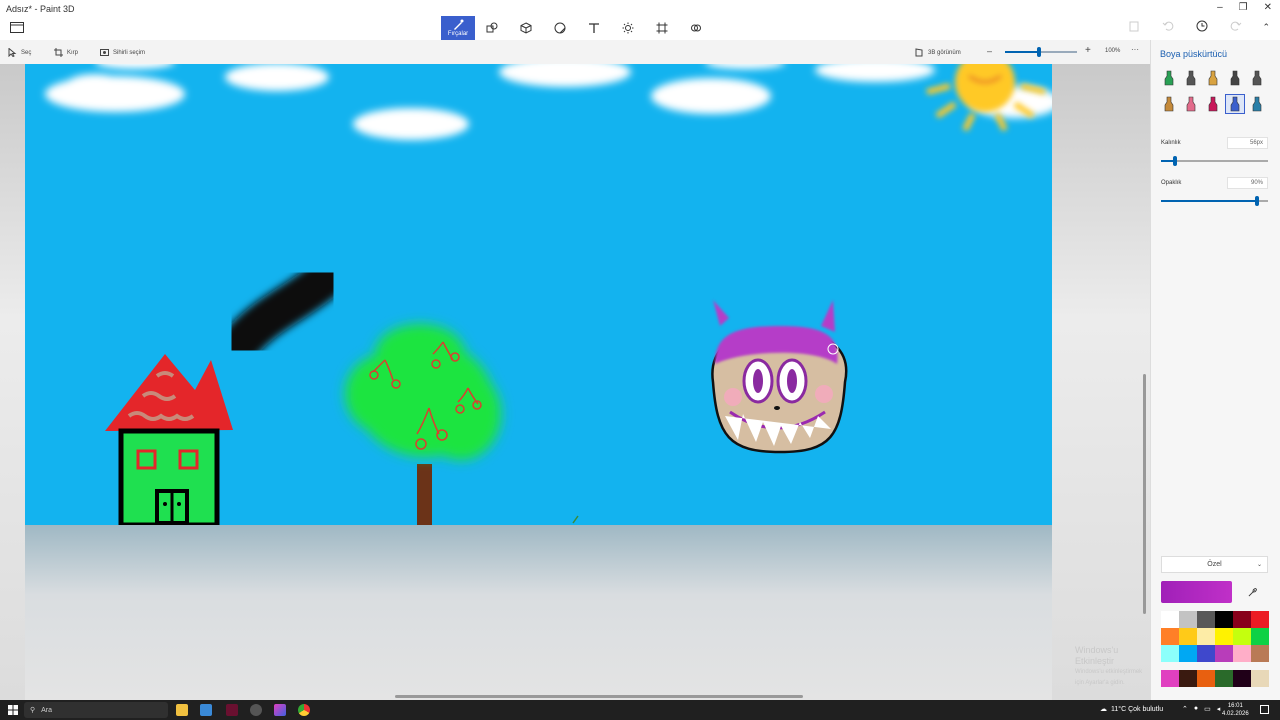  I want to click on brush-pixel-pen, so click(1257, 78).